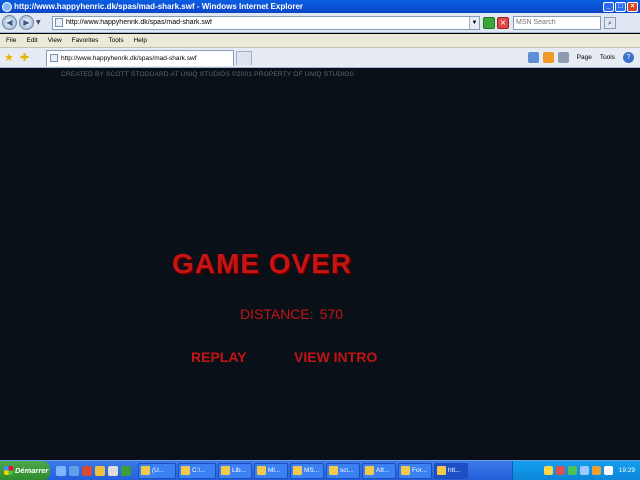  I want to click on search-input, so click(557, 22).